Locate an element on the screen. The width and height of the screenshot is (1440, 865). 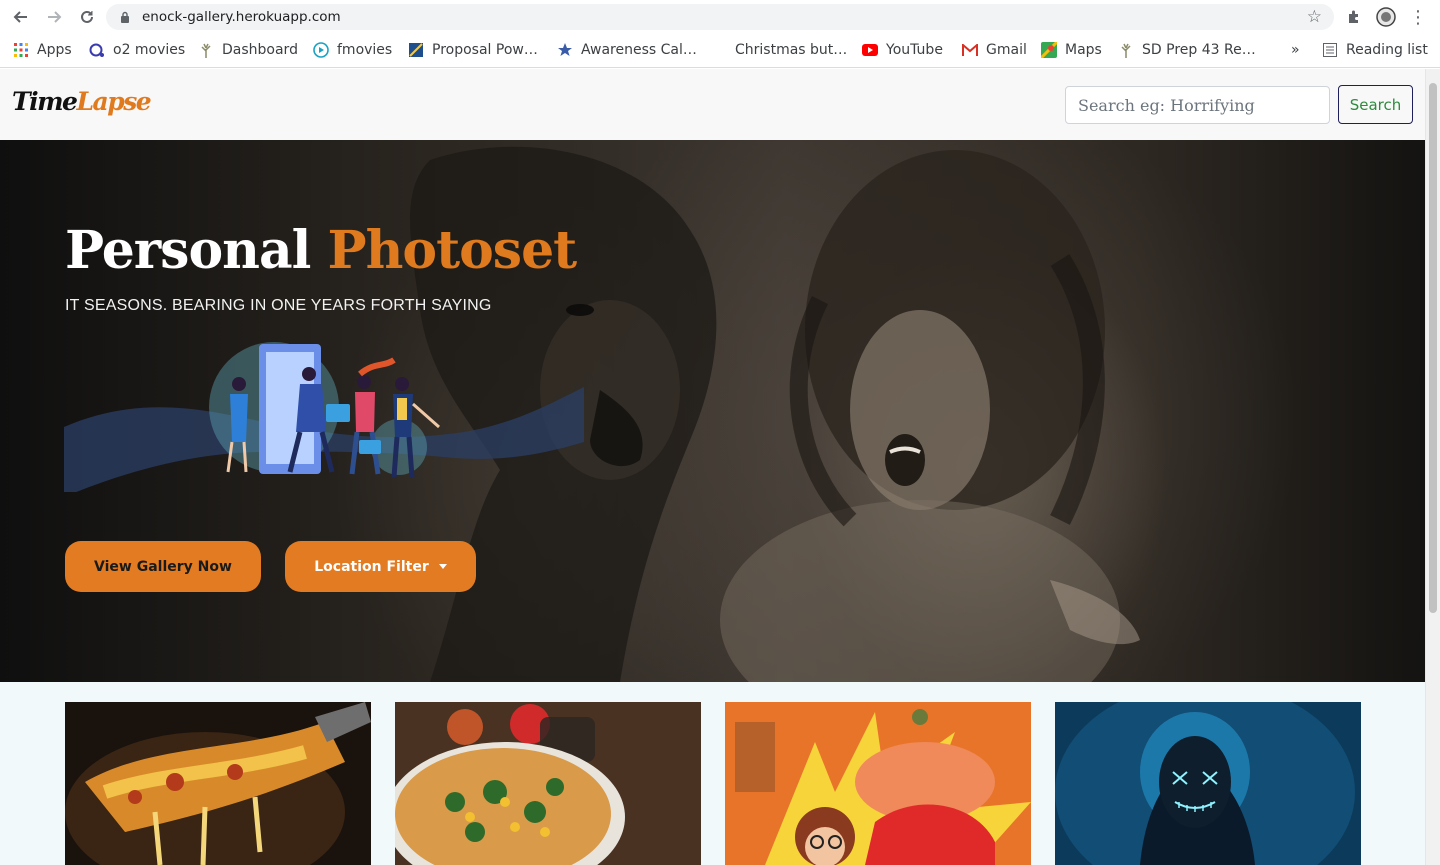
reading-list-label: Reading list is located at coordinates (1387, 50).